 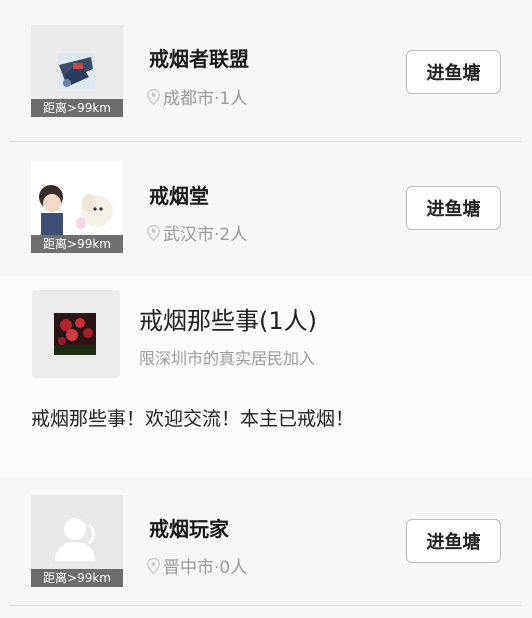 I want to click on group-restriction: 限深圳市的真实居民加入, so click(x=227, y=358).